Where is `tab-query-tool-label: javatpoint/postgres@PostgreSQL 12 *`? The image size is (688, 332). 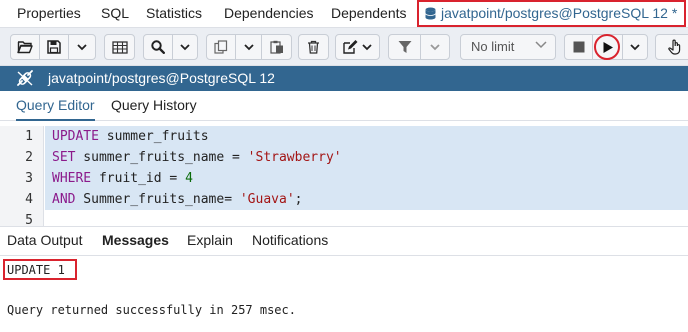 tab-query-tool-label: javatpoint/postgres@PostgreSQL 12 * is located at coordinates (559, 13).